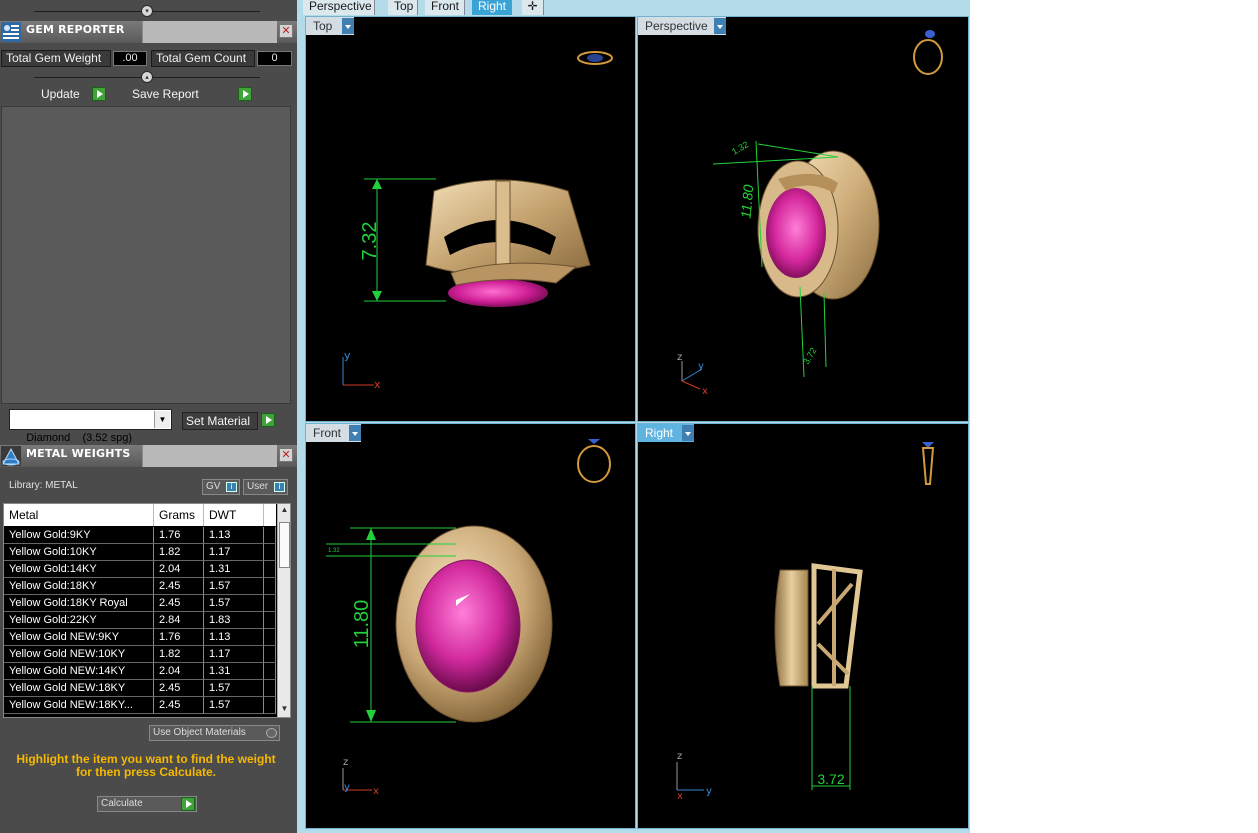 The image size is (1258, 833). I want to click on viewport-right: Right 3.72 z x y, so click(803, 626).